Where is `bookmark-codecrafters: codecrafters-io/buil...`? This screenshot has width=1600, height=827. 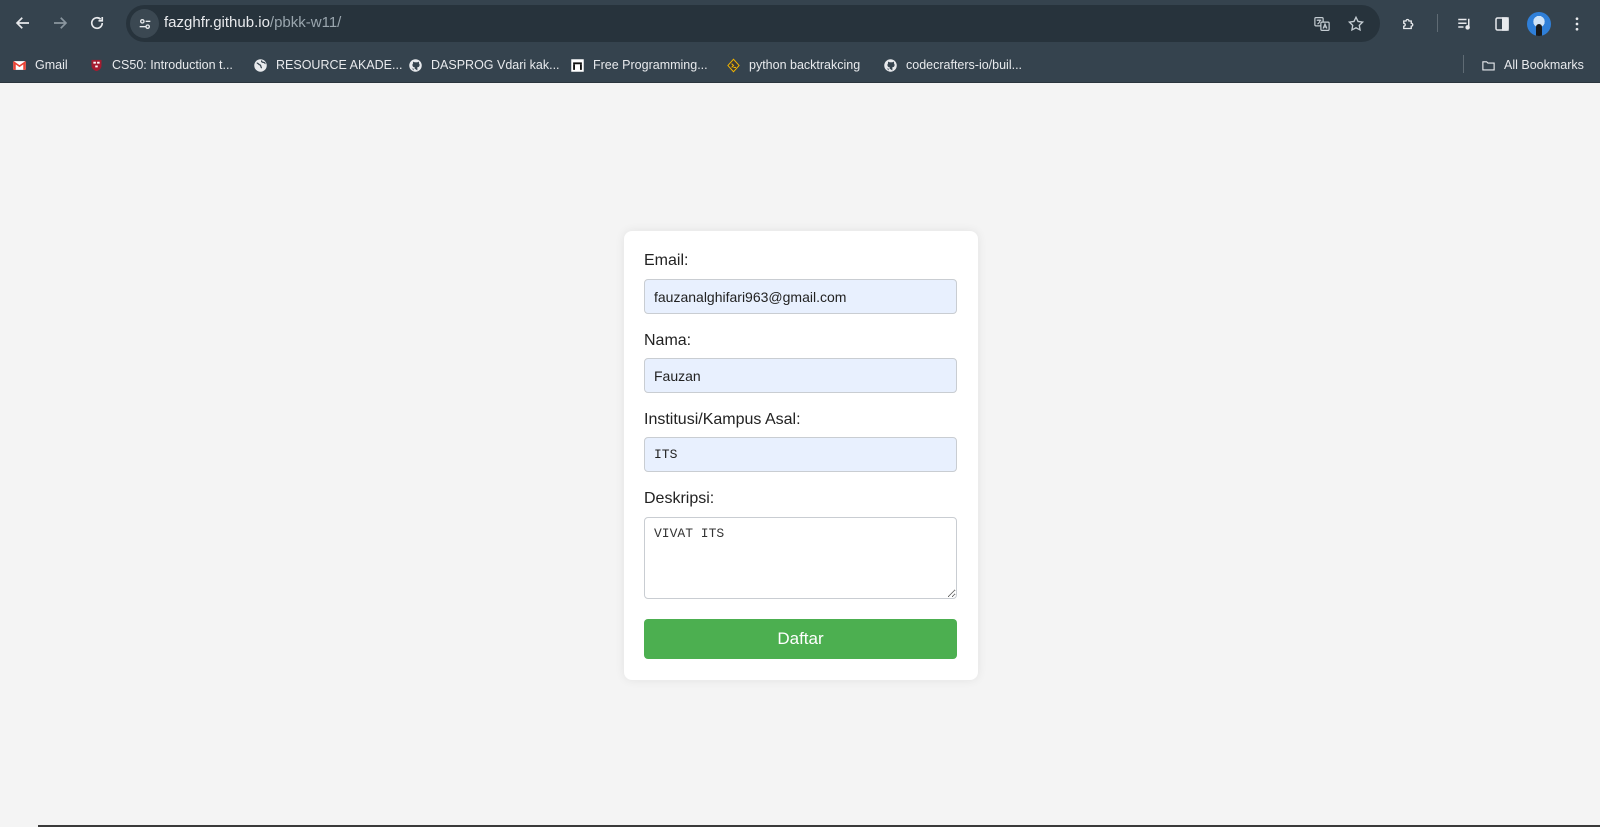
bookmark-codecrafters: codecrafters-io/buil... is located at coordinates (952, 65).